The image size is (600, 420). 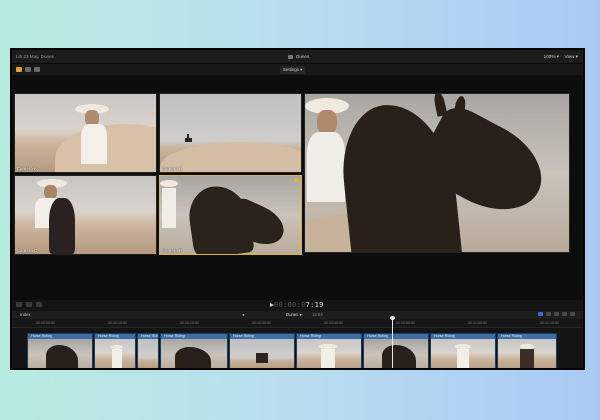 I want to click on angle-cell-c: Camera C, so click(x=85, y=215).